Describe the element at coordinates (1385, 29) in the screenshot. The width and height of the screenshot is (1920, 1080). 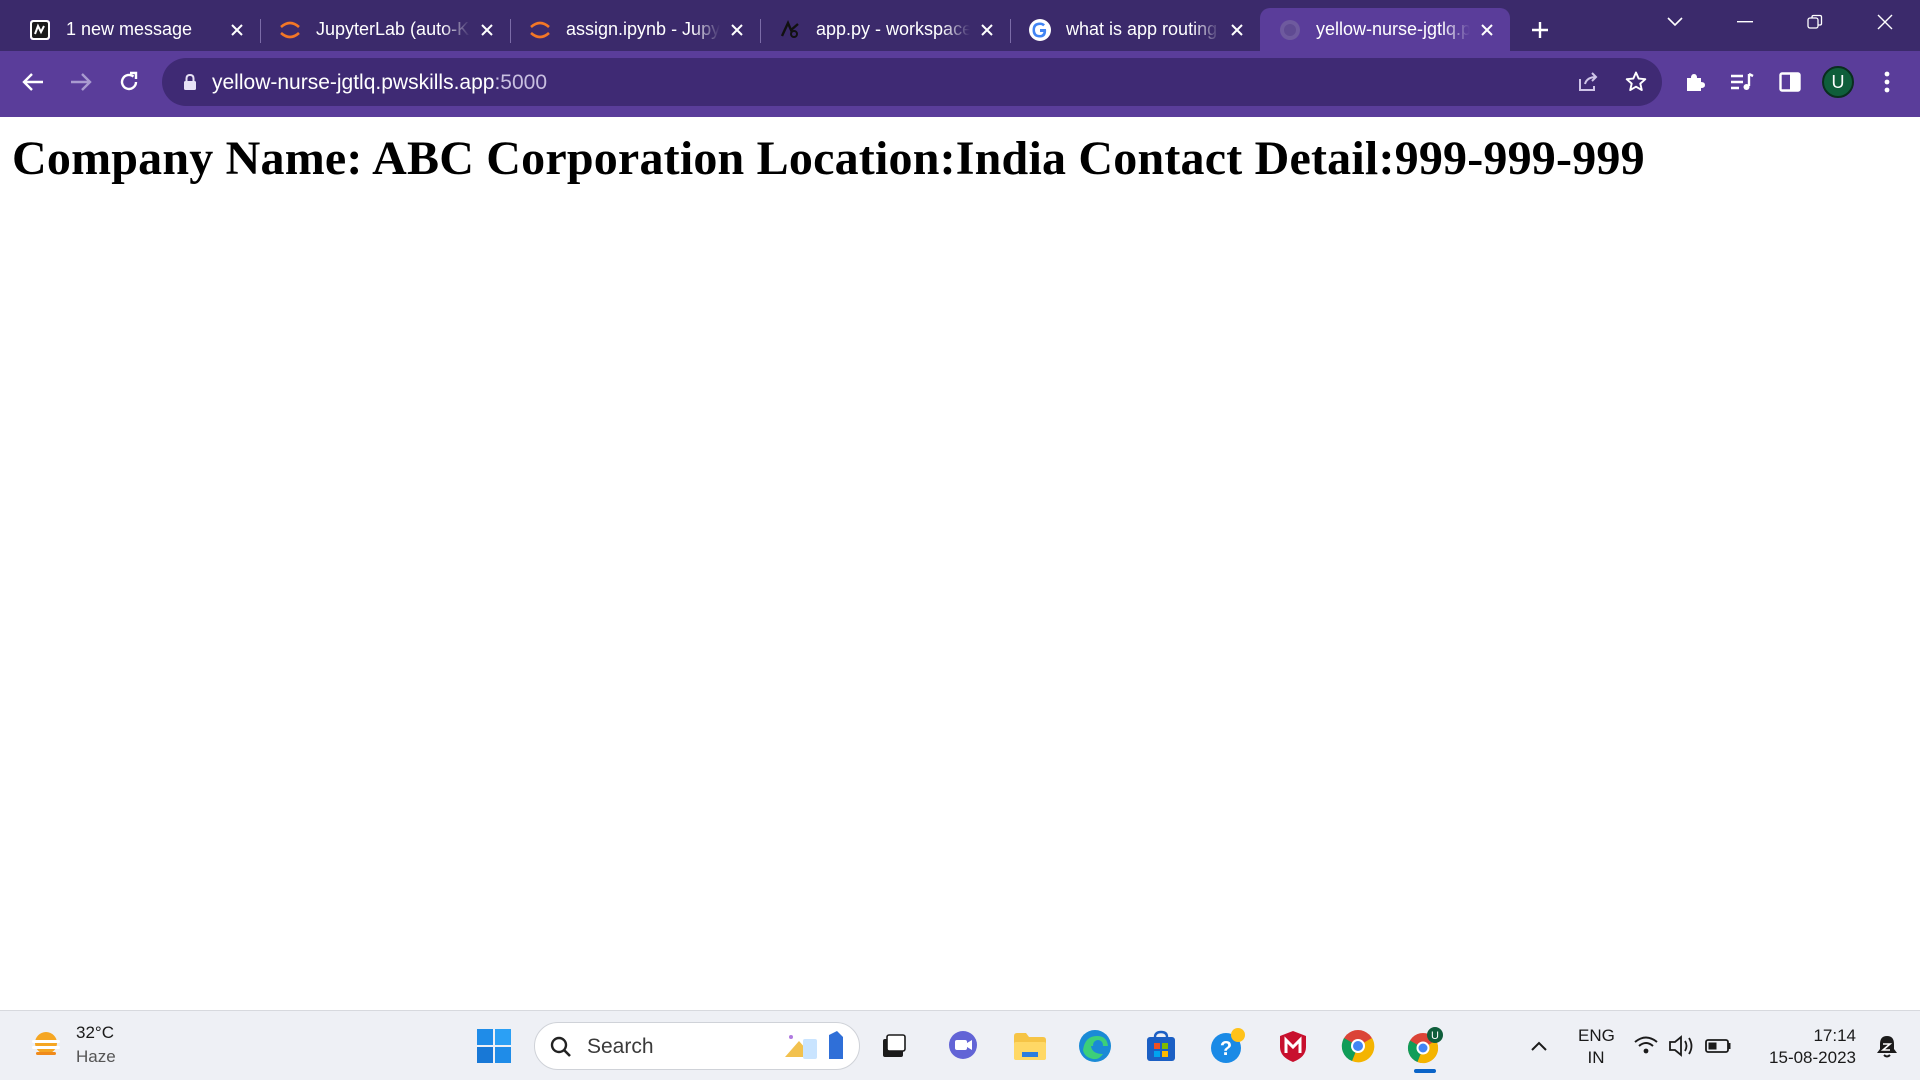
I see `tab-yellow-nurse-active: yellow-nurse-jgtlq.pwskills.app` at that location.